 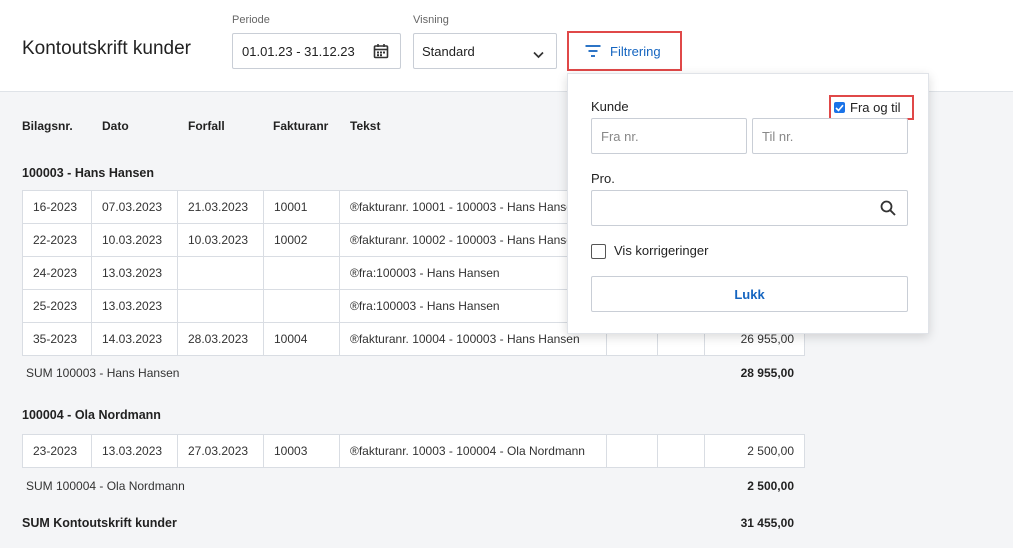 I want to click on cell-bilagsnr: 16-2023, so click(x=57, y=207).